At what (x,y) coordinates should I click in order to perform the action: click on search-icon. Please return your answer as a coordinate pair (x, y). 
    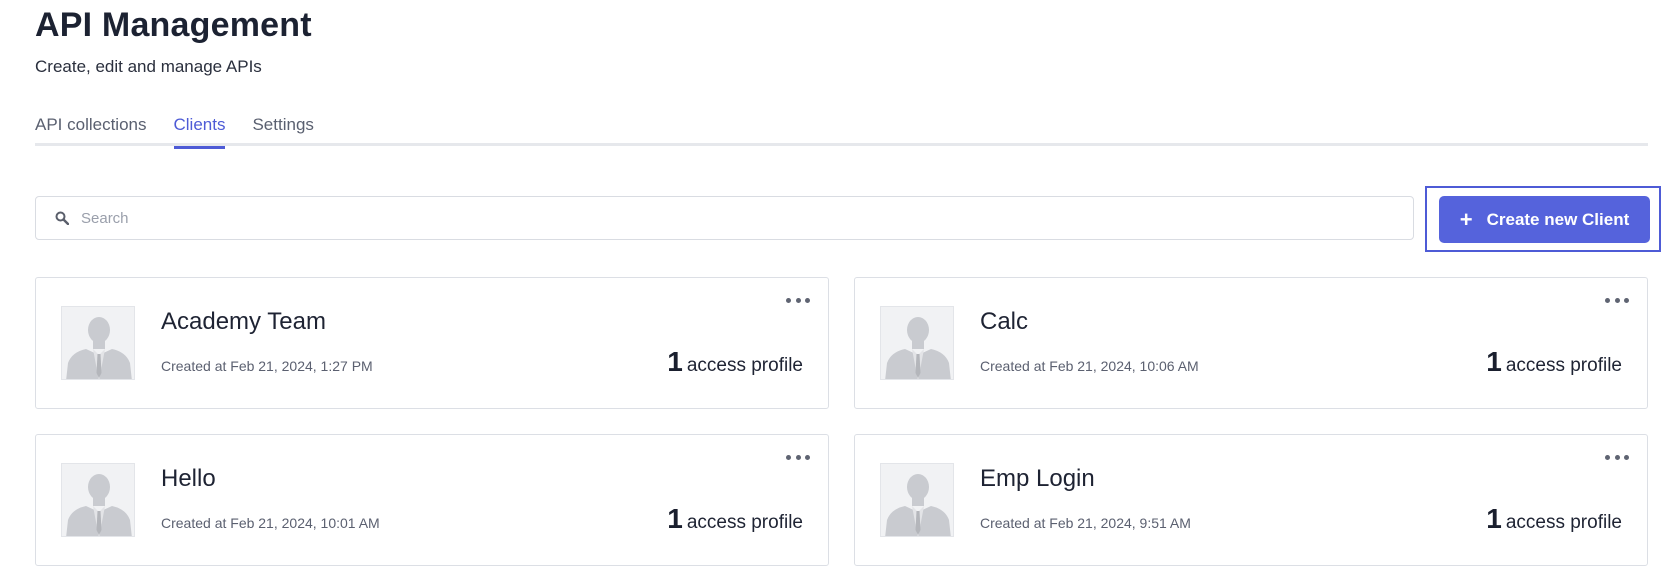
    Looking at the image, I should click on (62, 218).